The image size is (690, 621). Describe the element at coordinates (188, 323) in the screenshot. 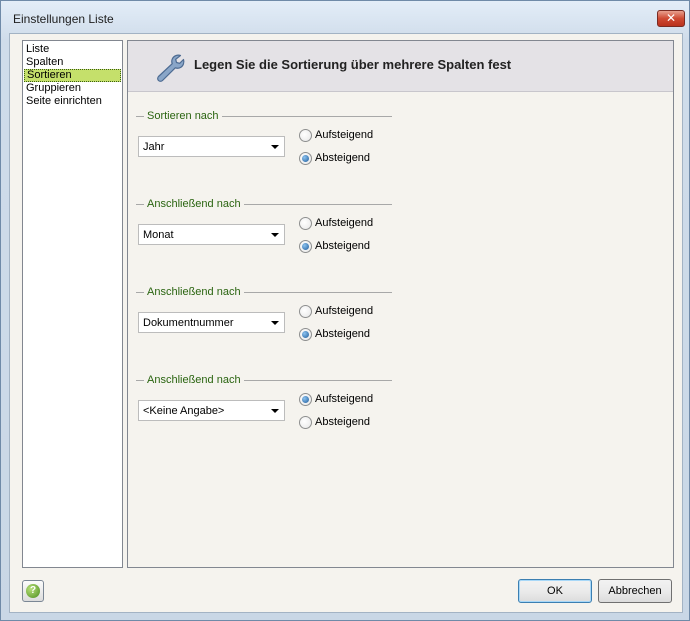

I see `select-value: Dokumentnummer` at that location.